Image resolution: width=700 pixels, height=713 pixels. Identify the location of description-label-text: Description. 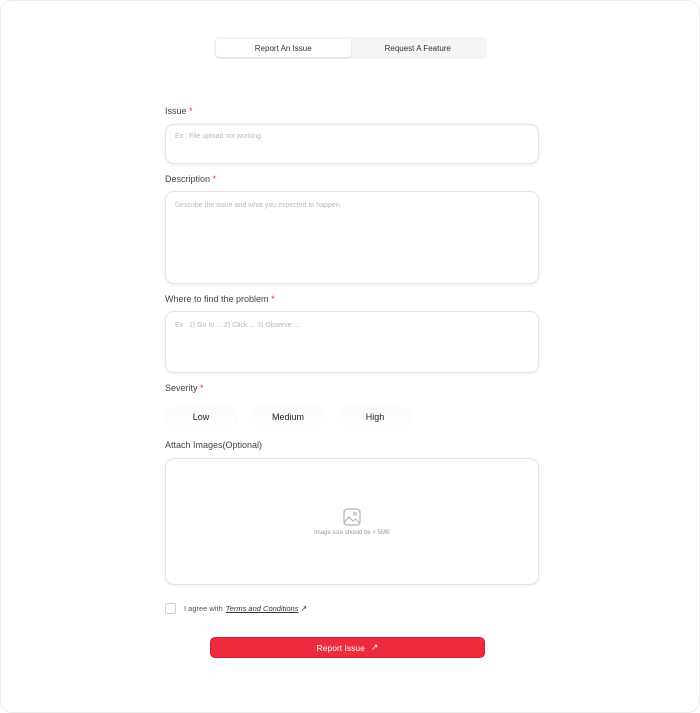
(188, 179).